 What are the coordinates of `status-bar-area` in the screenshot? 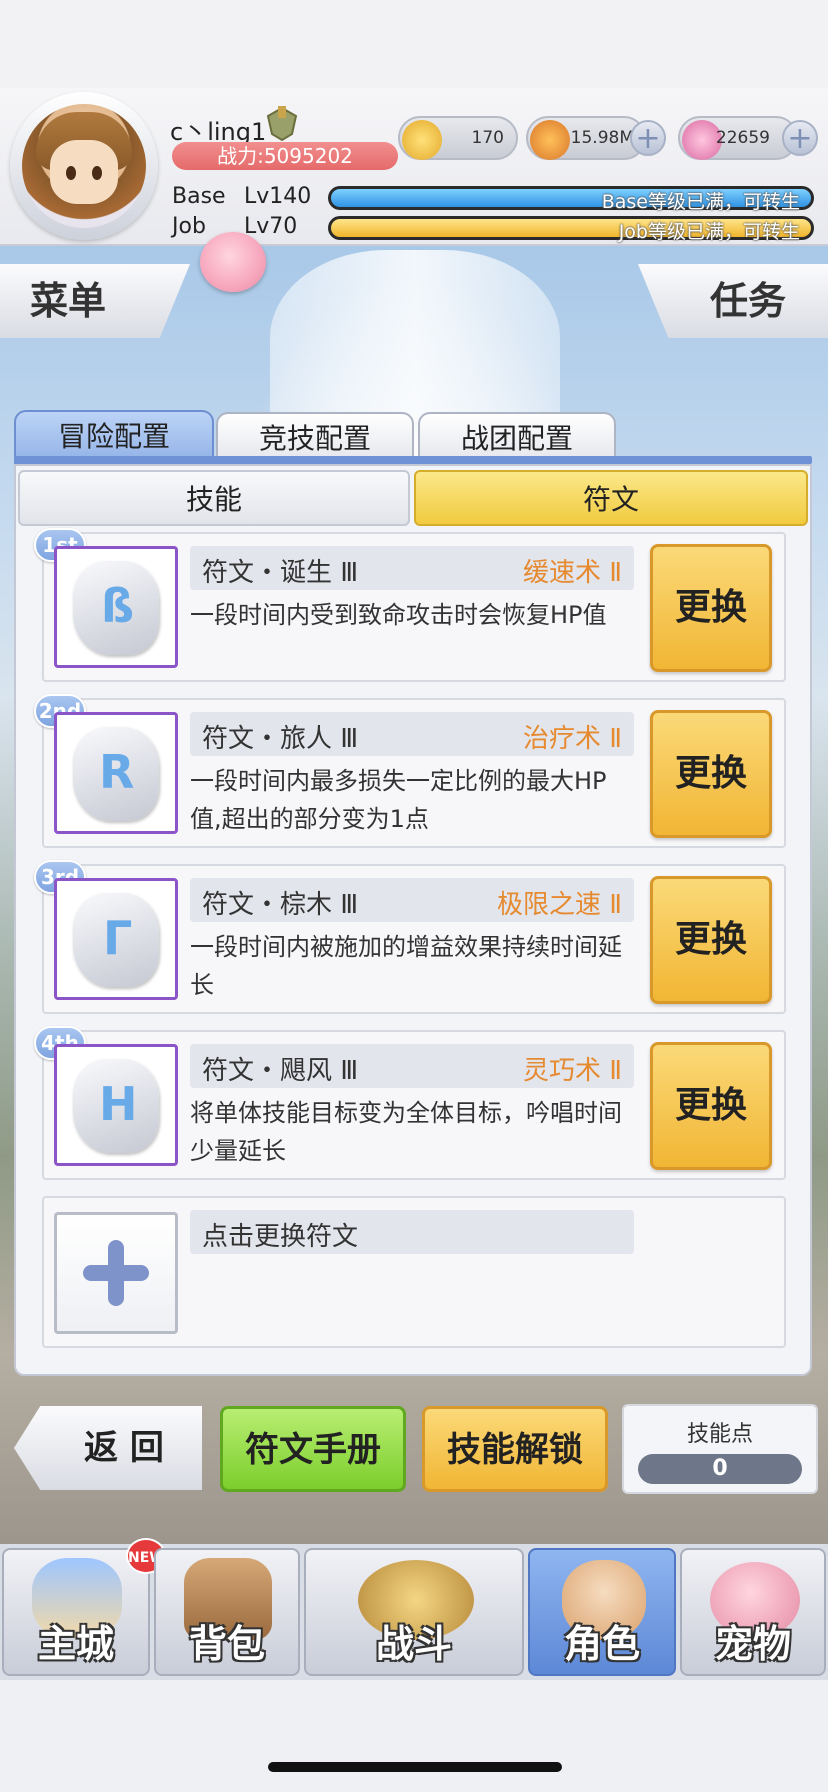 It's located at (414, 44).